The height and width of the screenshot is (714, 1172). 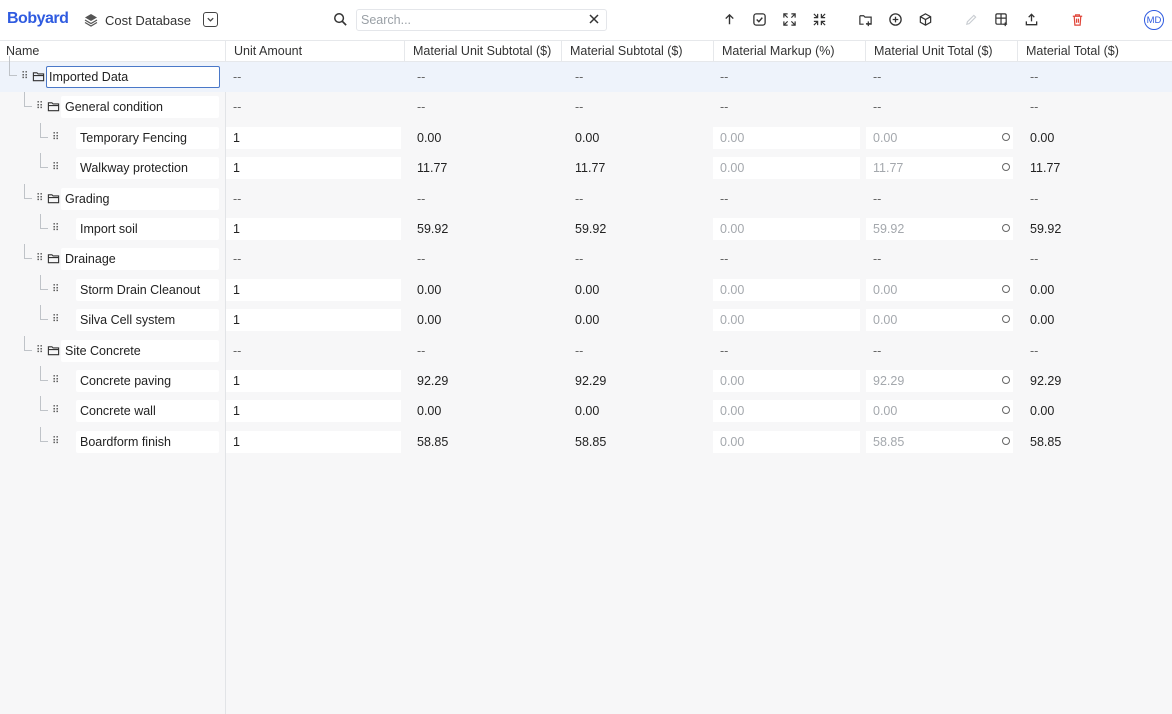 I want to click on material-unit-total-cell: 92.29, so click(x=939, y=381).